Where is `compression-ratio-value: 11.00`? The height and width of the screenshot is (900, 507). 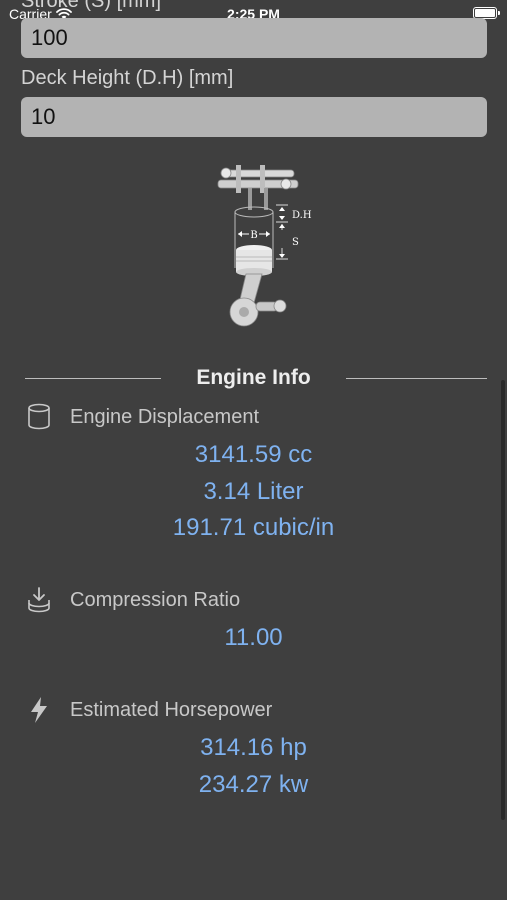
compression-ratio-value: 11.00 is located at coordinates (253, 637).